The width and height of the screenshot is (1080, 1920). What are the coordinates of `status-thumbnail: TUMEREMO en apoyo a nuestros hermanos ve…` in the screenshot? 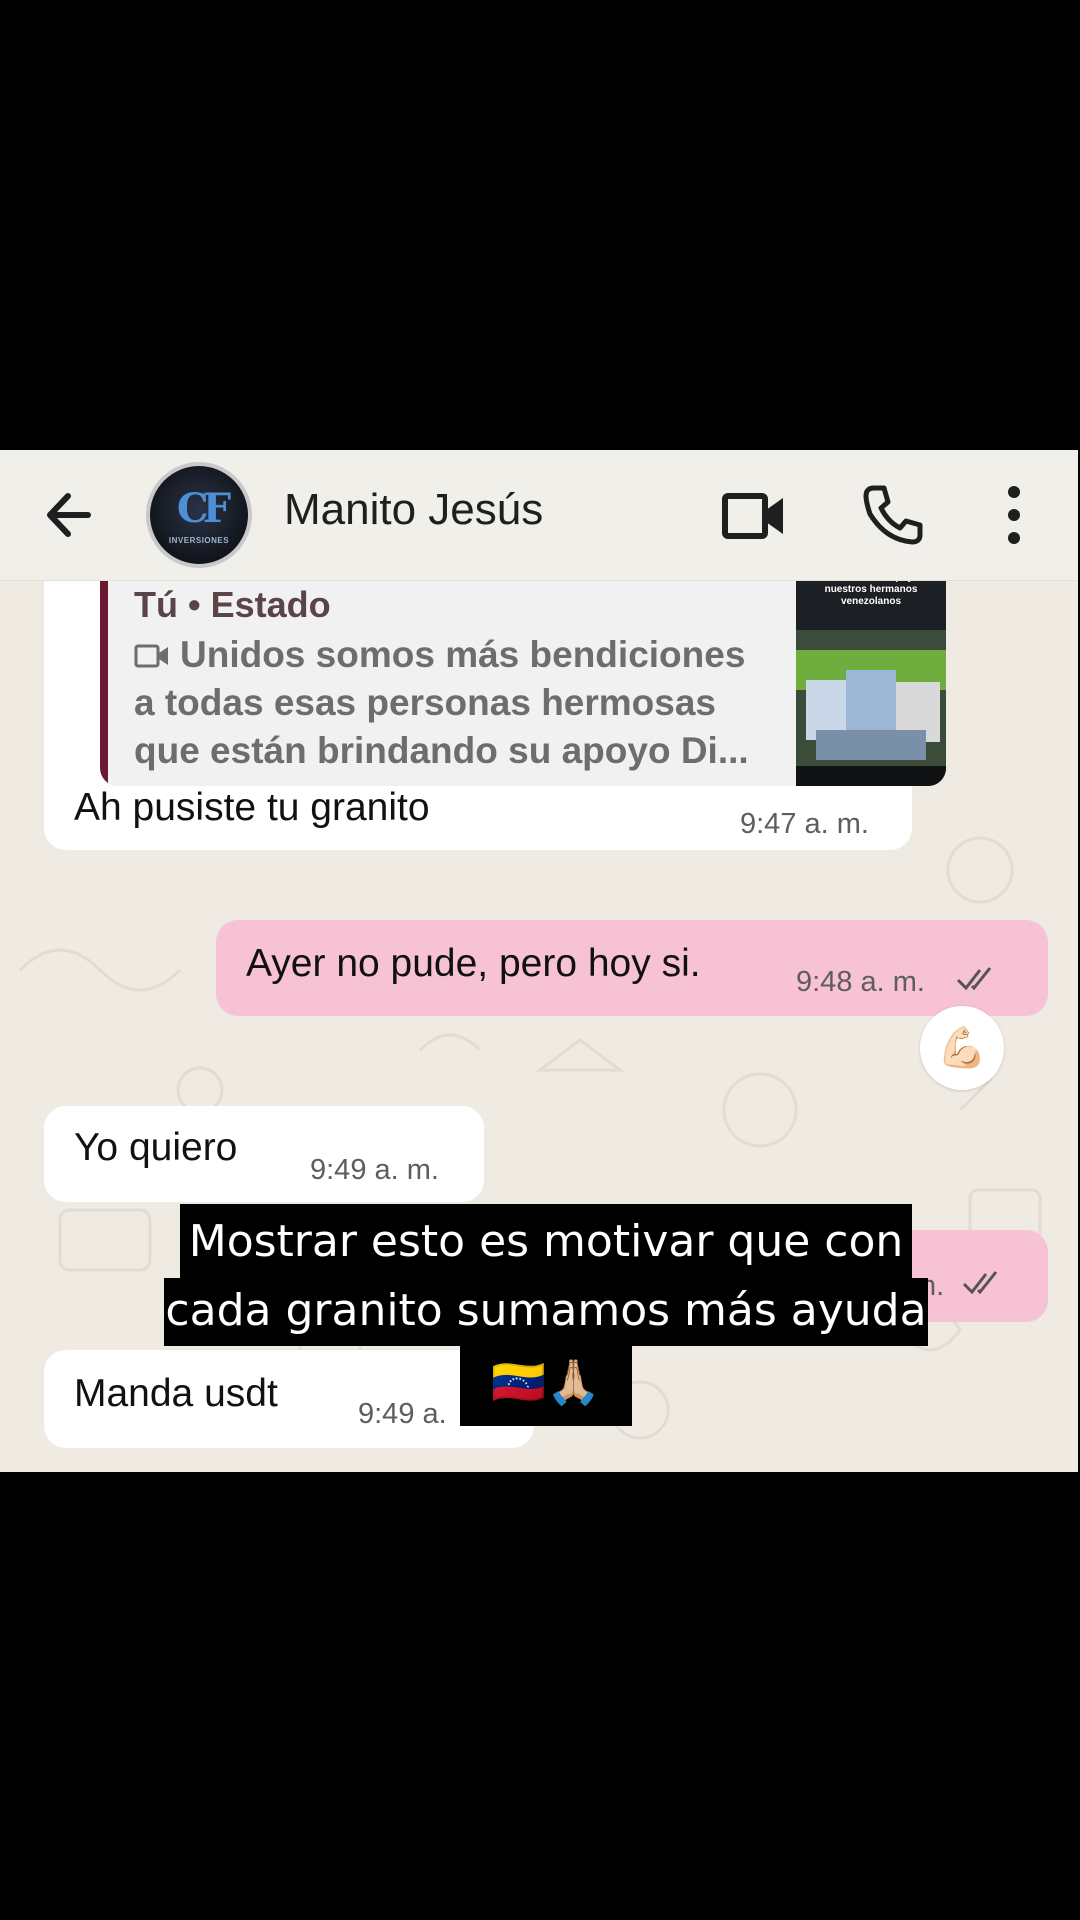 It's located at (871, 678).